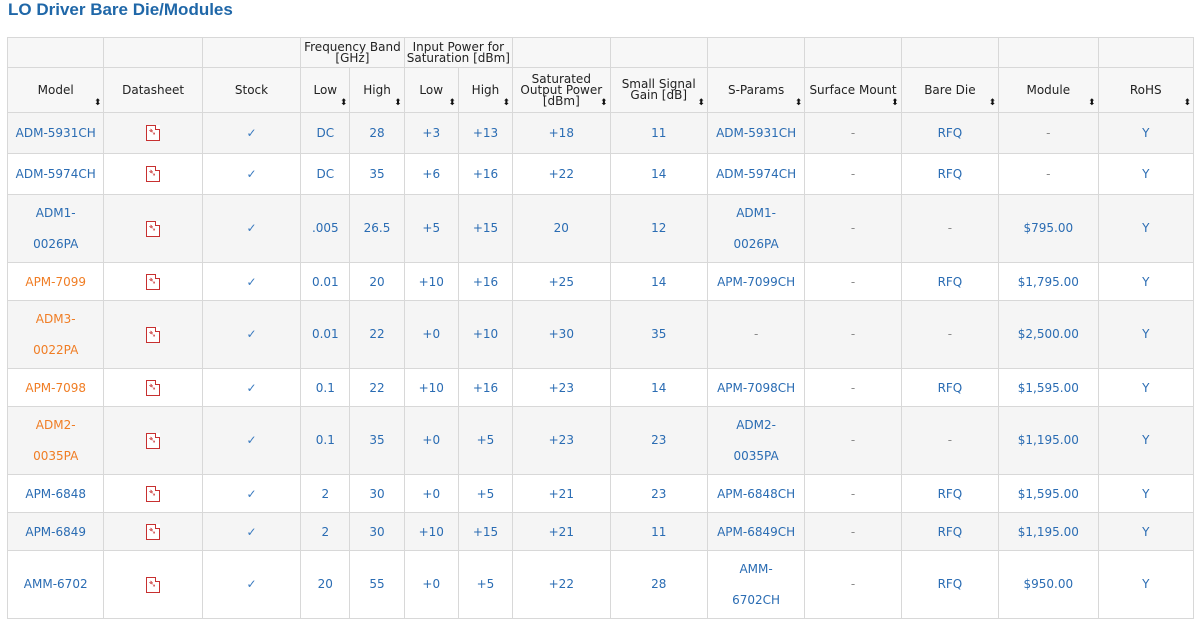 The width and height of the screenshot is (1201, 622). What do you see at coordinates (853, 90) in the screenshot?
I see `column-header-surface-mount: Surface Mount ⬍` at bounding box center [853, 90].